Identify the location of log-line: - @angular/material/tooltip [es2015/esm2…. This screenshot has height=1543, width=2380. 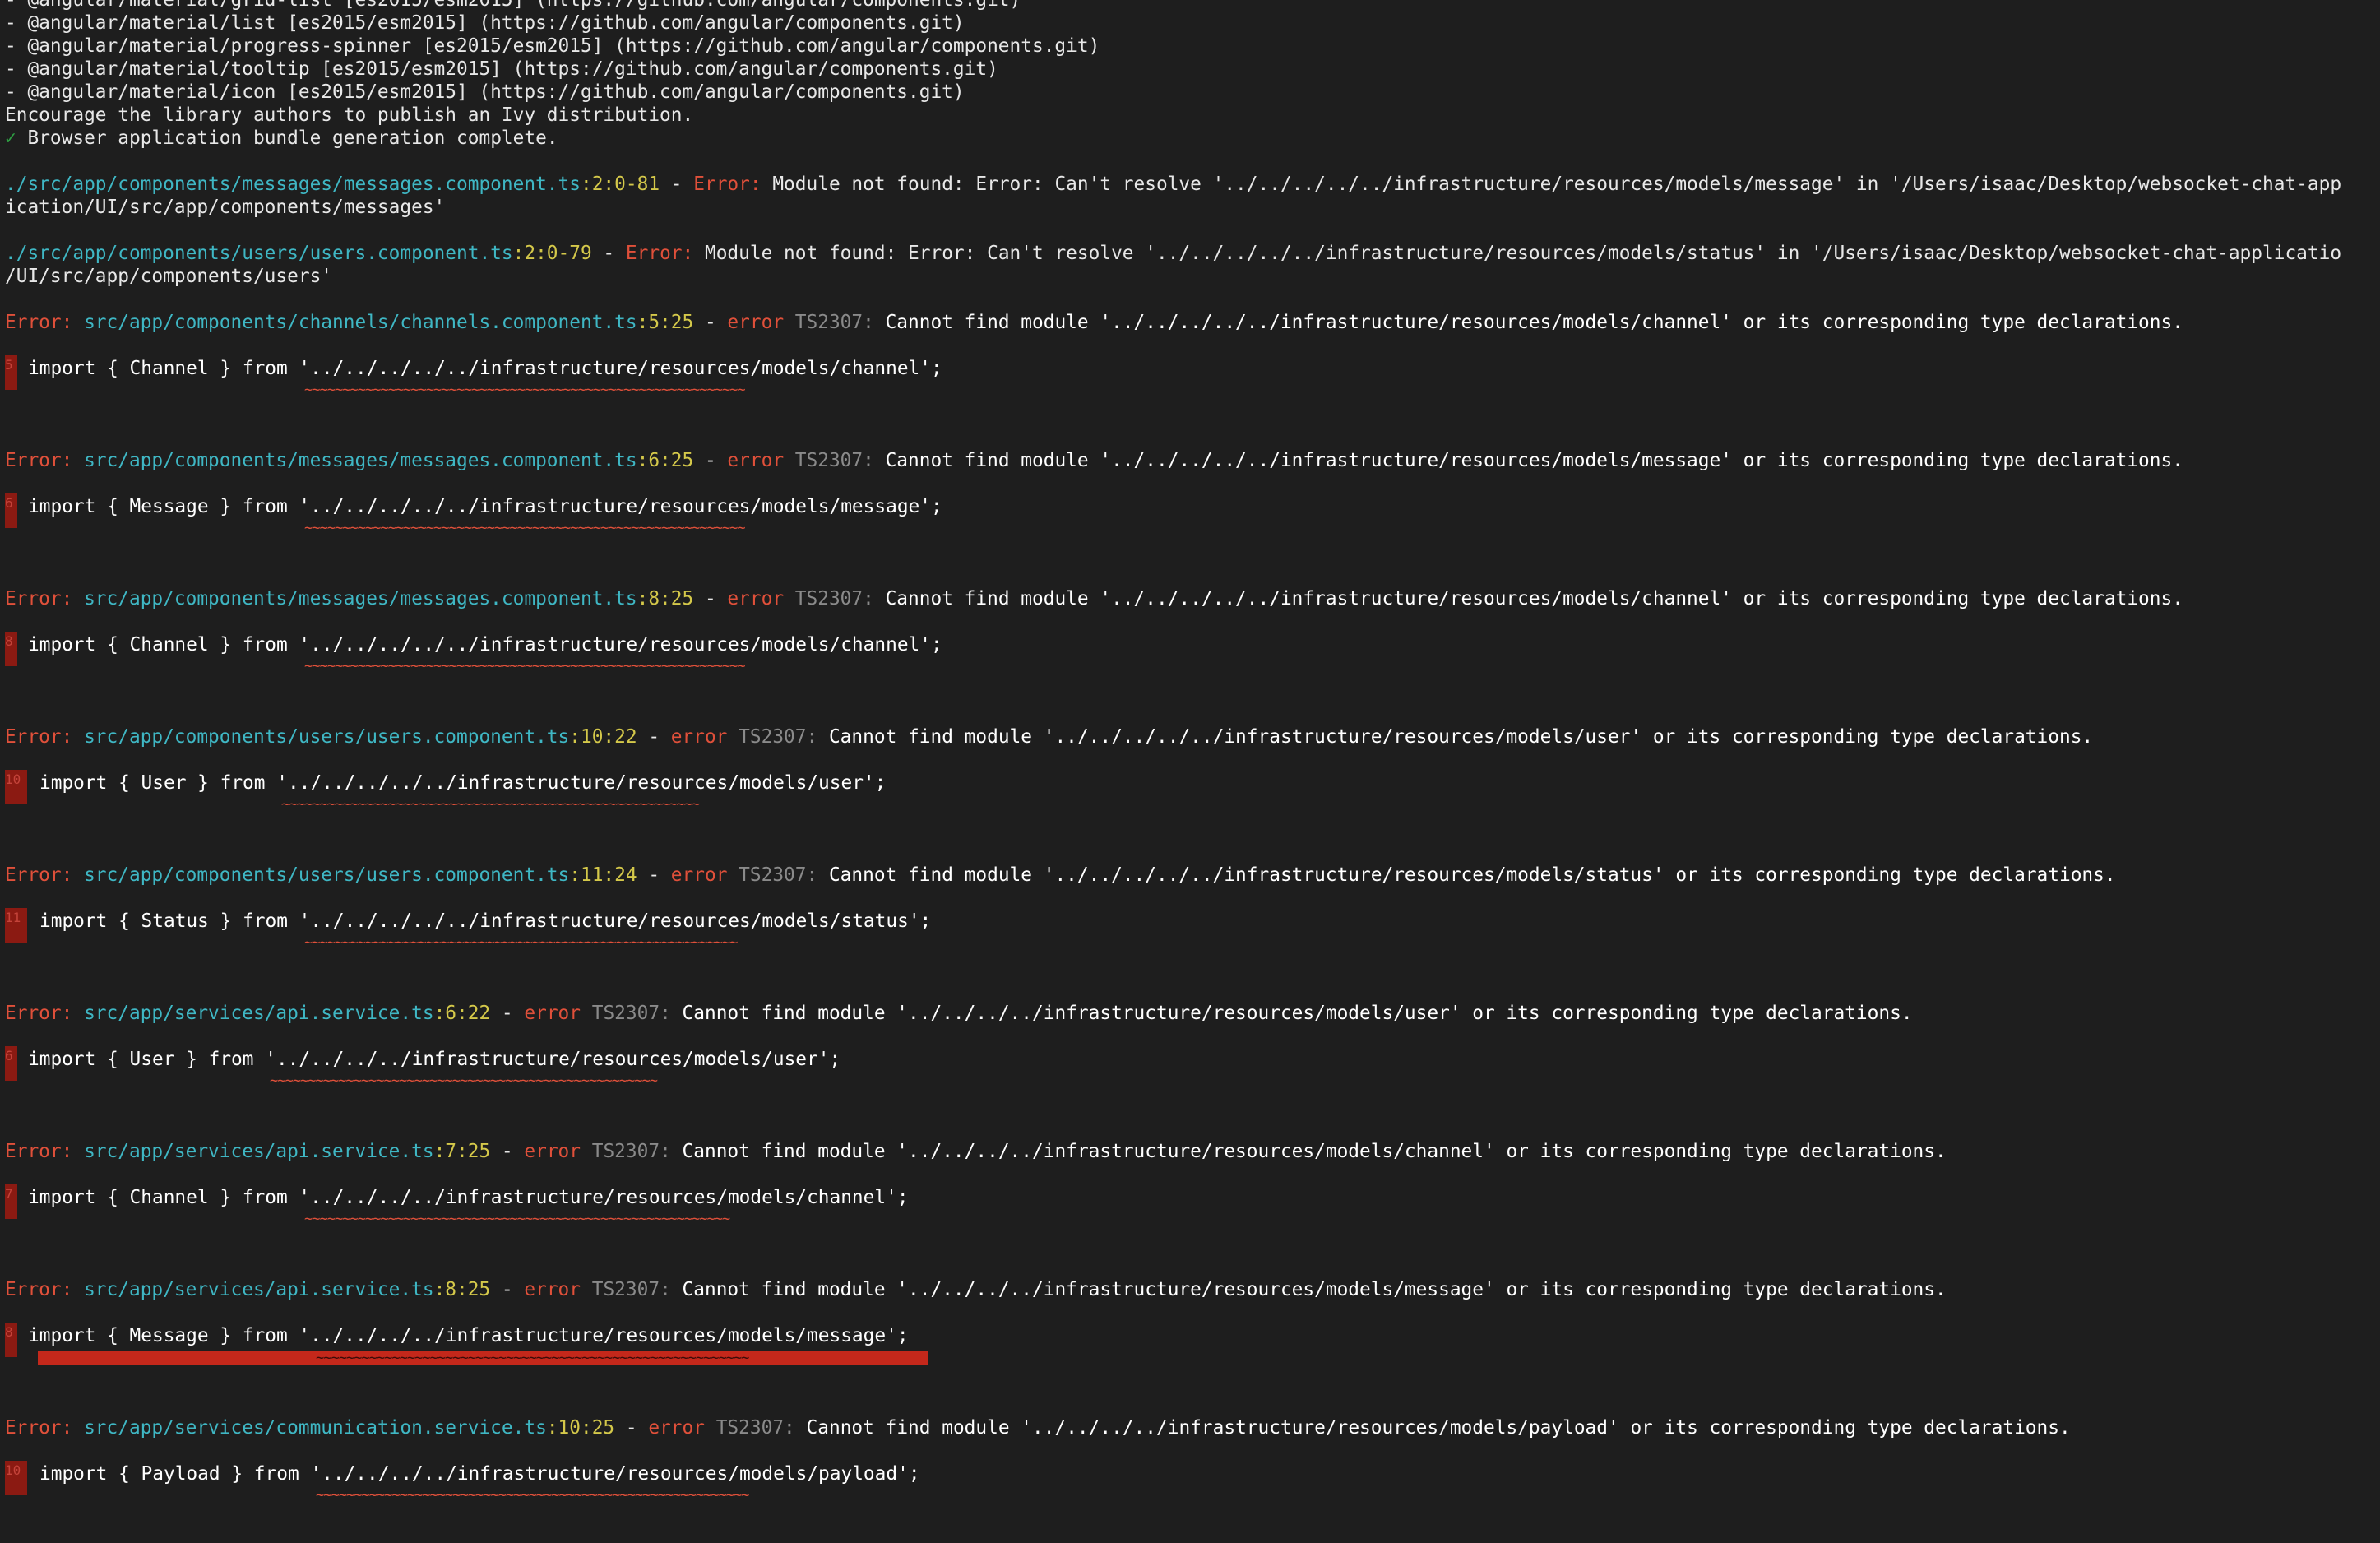
(501, 69).